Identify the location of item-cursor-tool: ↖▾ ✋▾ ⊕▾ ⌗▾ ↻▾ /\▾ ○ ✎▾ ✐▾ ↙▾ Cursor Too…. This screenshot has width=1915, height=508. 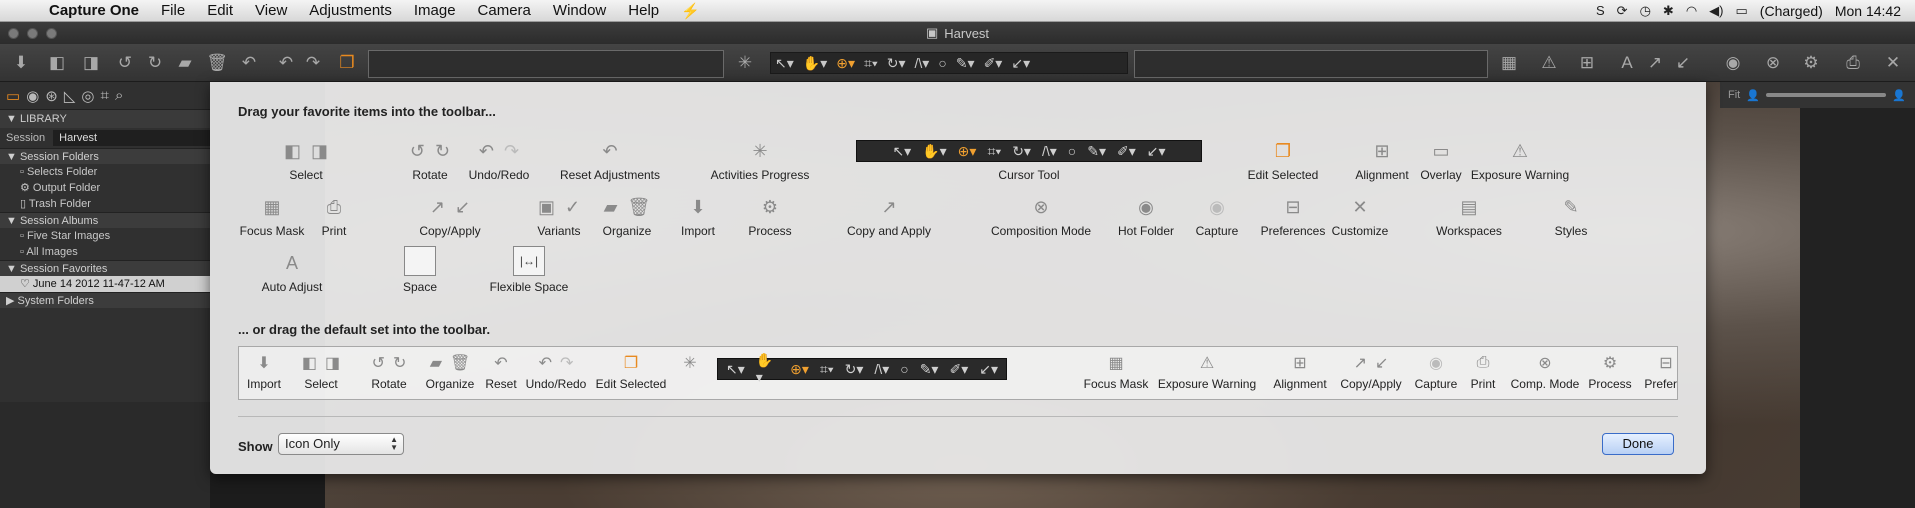
(1029, 160).